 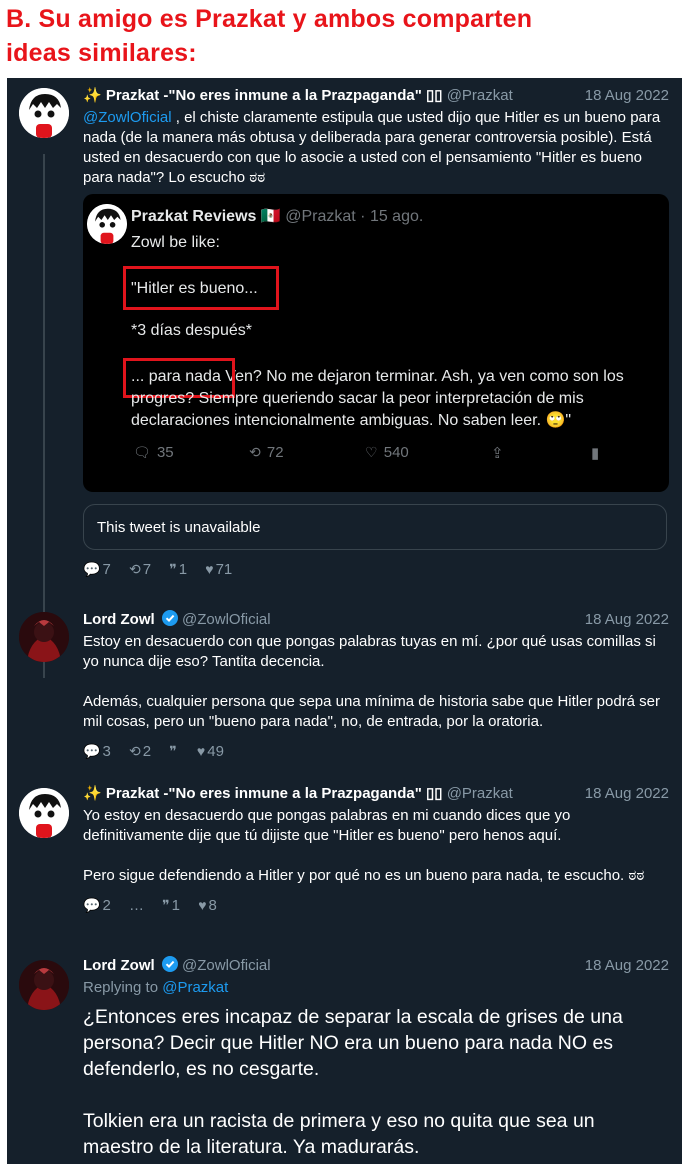 I want to click on reply-button: 💬 2, so click(x=97, y=905).